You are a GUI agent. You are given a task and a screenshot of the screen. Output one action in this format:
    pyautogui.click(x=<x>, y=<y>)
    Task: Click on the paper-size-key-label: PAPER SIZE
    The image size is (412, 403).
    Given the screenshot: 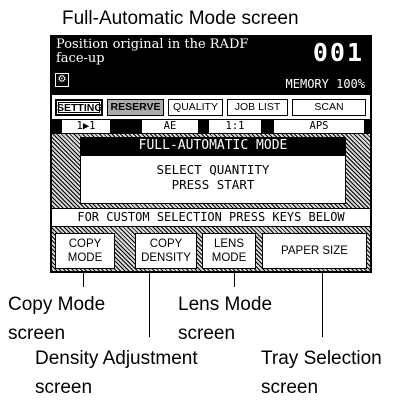 What is the action you would take?
    pyautogui.click(x=314, y=251)
    